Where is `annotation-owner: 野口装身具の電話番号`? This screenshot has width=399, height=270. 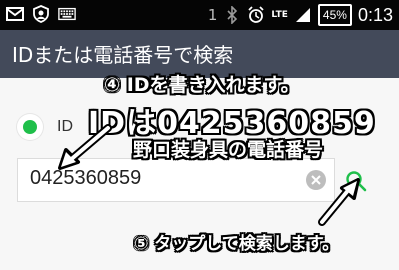 annotation-owner: 野口装身具の電話番号 is located at coordinates (228, 150).